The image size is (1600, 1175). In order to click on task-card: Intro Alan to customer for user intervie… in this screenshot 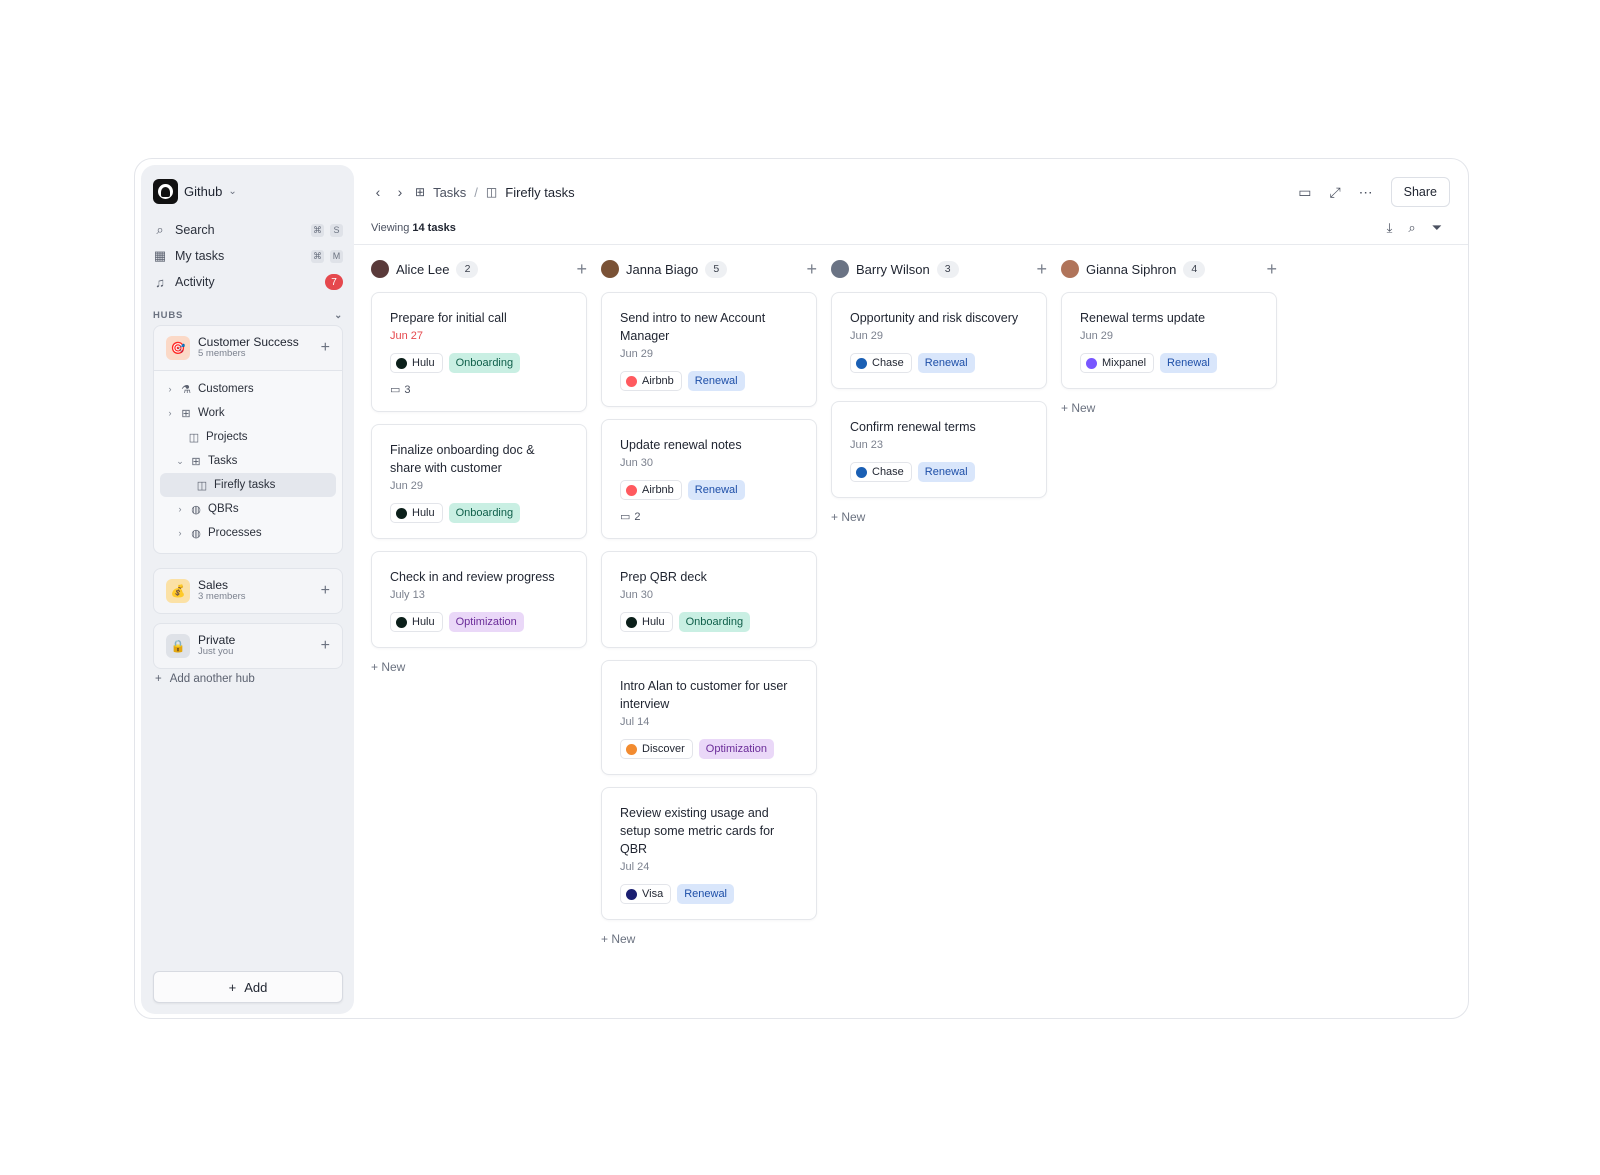, I will do `click(709, 717)`.